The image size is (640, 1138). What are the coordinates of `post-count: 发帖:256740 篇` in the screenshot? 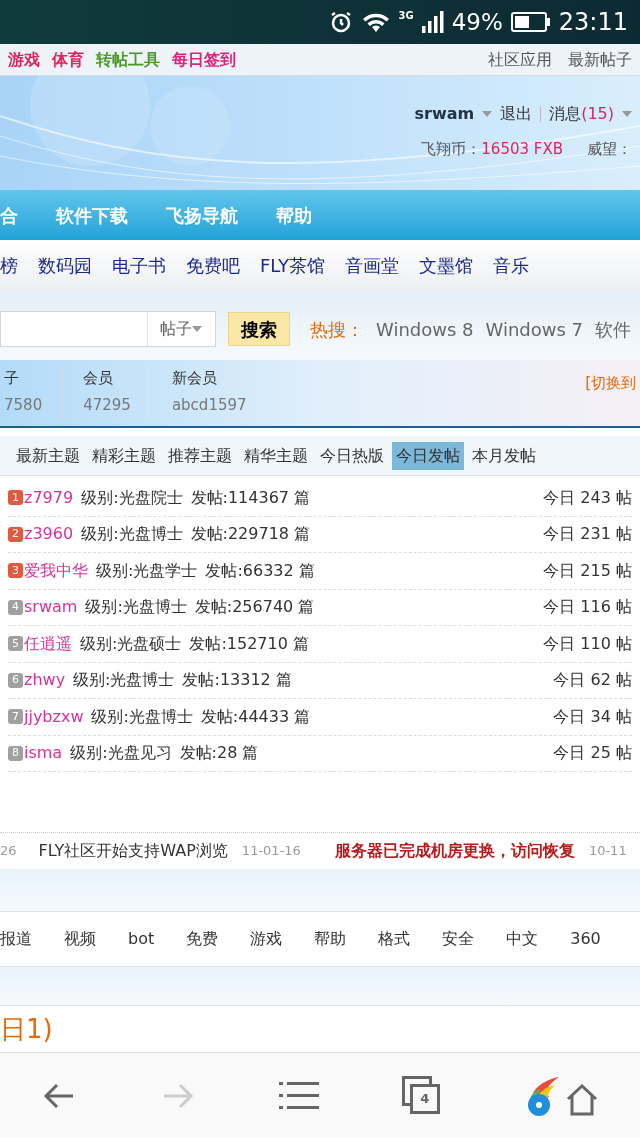 It's located at (254, 607).